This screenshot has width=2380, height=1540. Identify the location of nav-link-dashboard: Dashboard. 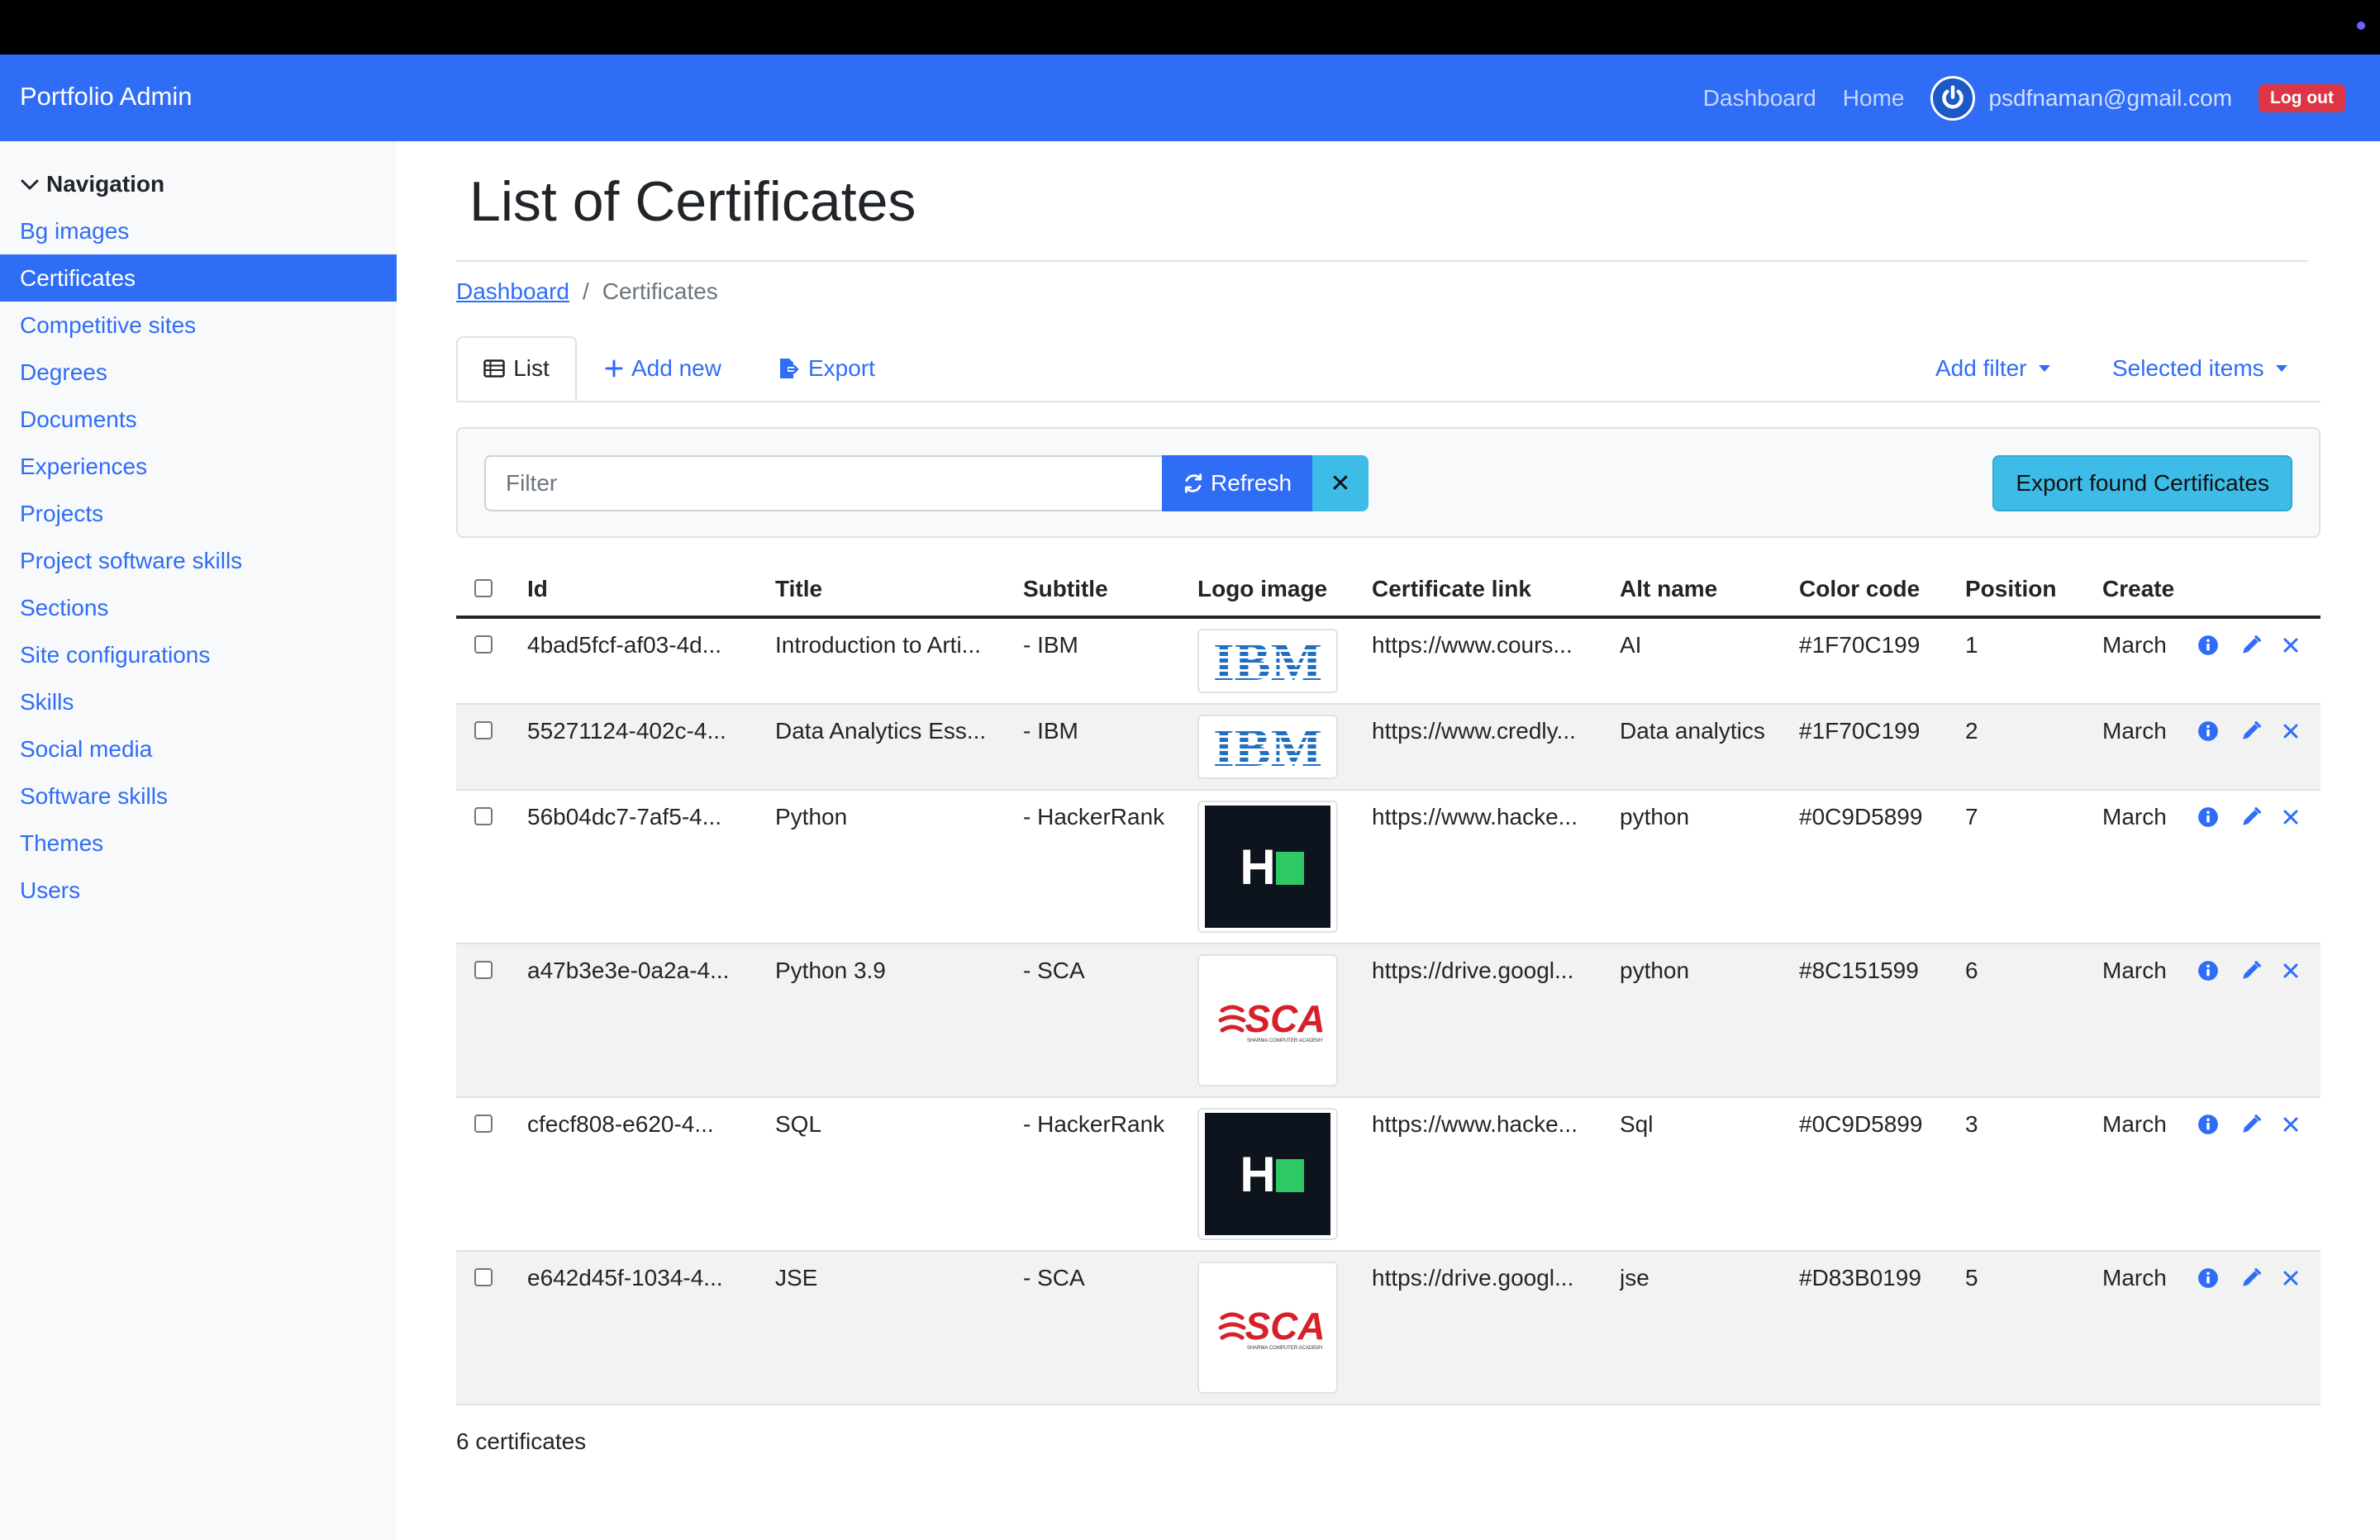
(1759, 98).